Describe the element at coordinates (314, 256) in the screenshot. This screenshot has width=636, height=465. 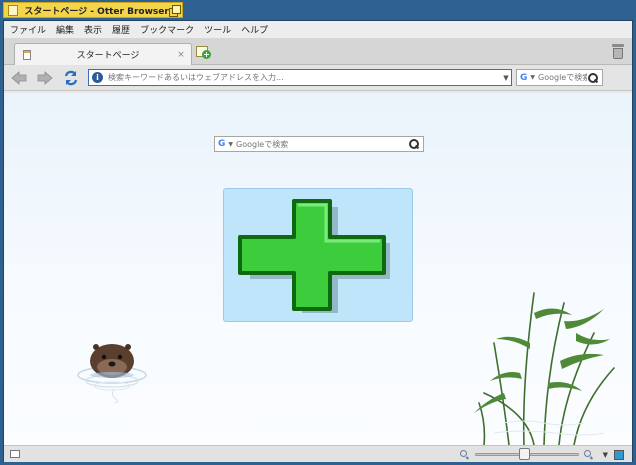
I see `add-plus-icon` at that location.